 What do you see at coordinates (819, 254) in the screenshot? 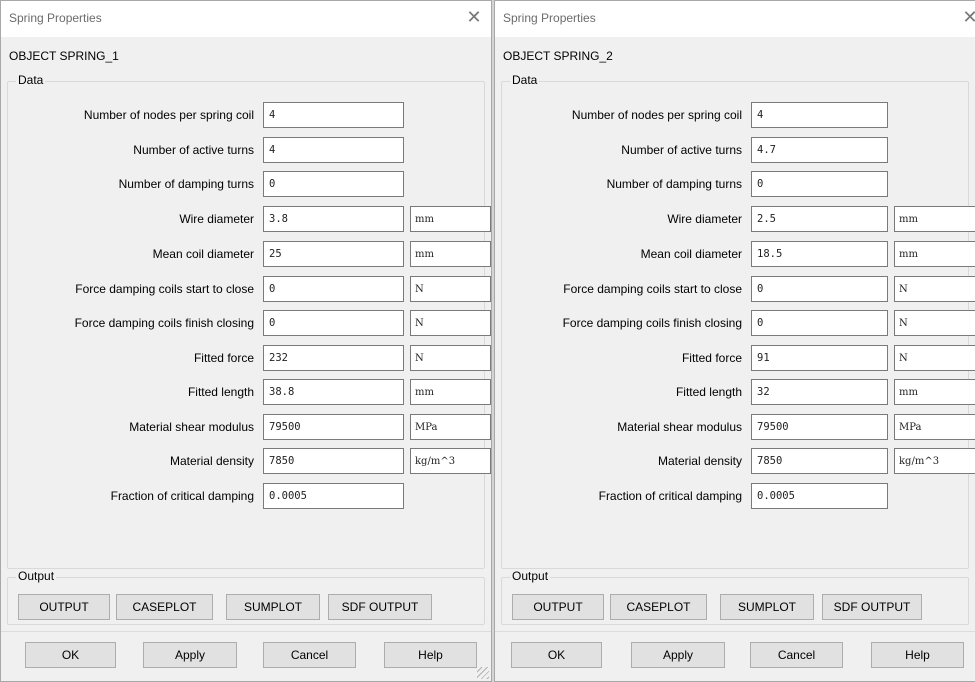
I see `mean-coil-diameter-input: 18.5` at bounding box center [819, 254].